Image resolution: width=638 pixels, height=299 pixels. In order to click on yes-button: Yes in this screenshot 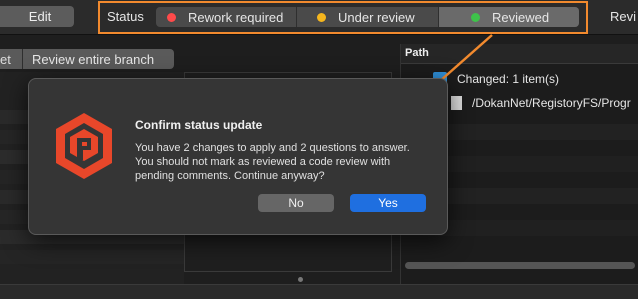, I will do `click(388, 203)`.